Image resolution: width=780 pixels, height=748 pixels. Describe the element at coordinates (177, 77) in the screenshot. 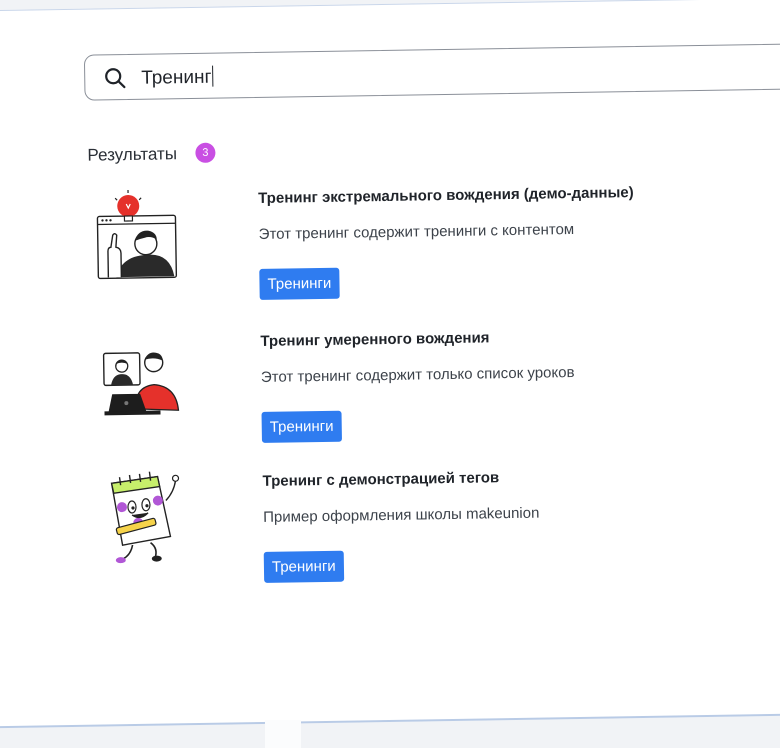

I see `search-input-value: Тренинг` at that location.